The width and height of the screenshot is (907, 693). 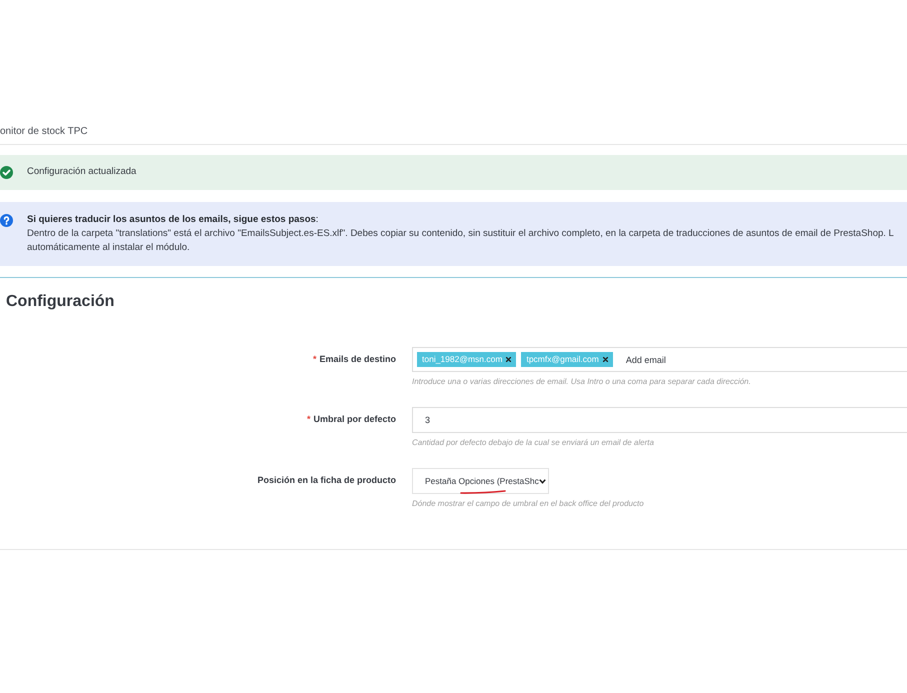 I want to click on chevron-down-icon, so click(x=542, y=481).